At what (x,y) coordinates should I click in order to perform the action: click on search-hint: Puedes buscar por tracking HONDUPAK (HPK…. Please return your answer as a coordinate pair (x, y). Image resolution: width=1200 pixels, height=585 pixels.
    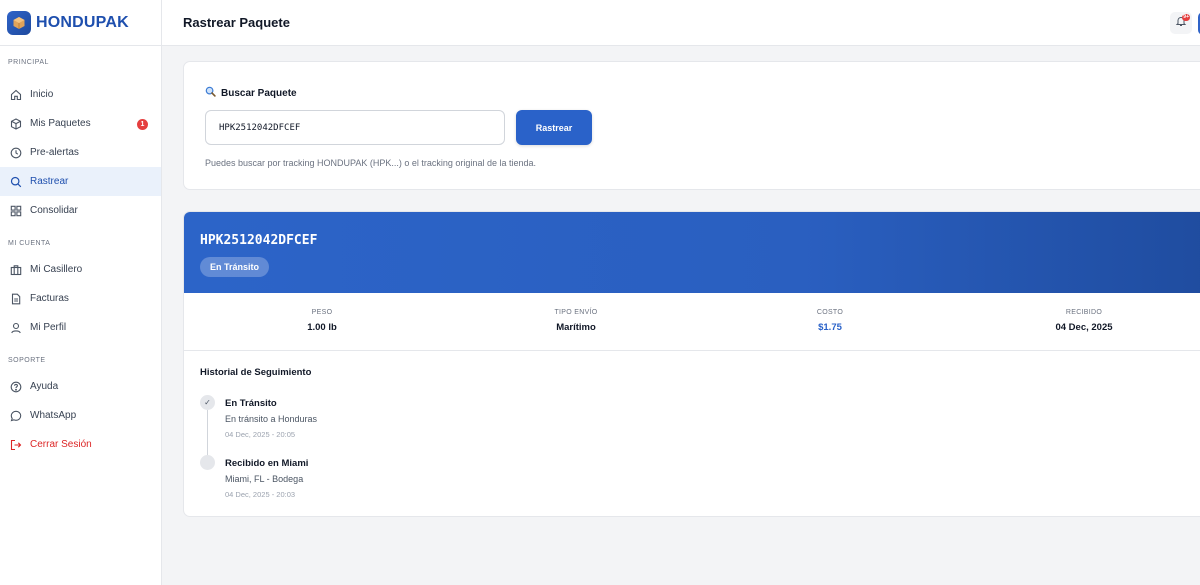
    Looking at the image, I should click on (370, 163).